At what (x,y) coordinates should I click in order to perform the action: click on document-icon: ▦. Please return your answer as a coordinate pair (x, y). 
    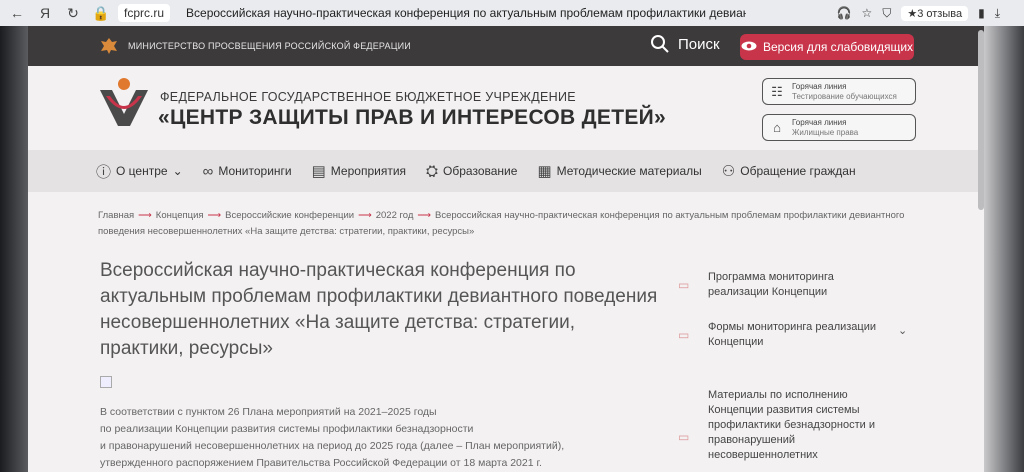
    Looking at the image, I should click on (544, 171).